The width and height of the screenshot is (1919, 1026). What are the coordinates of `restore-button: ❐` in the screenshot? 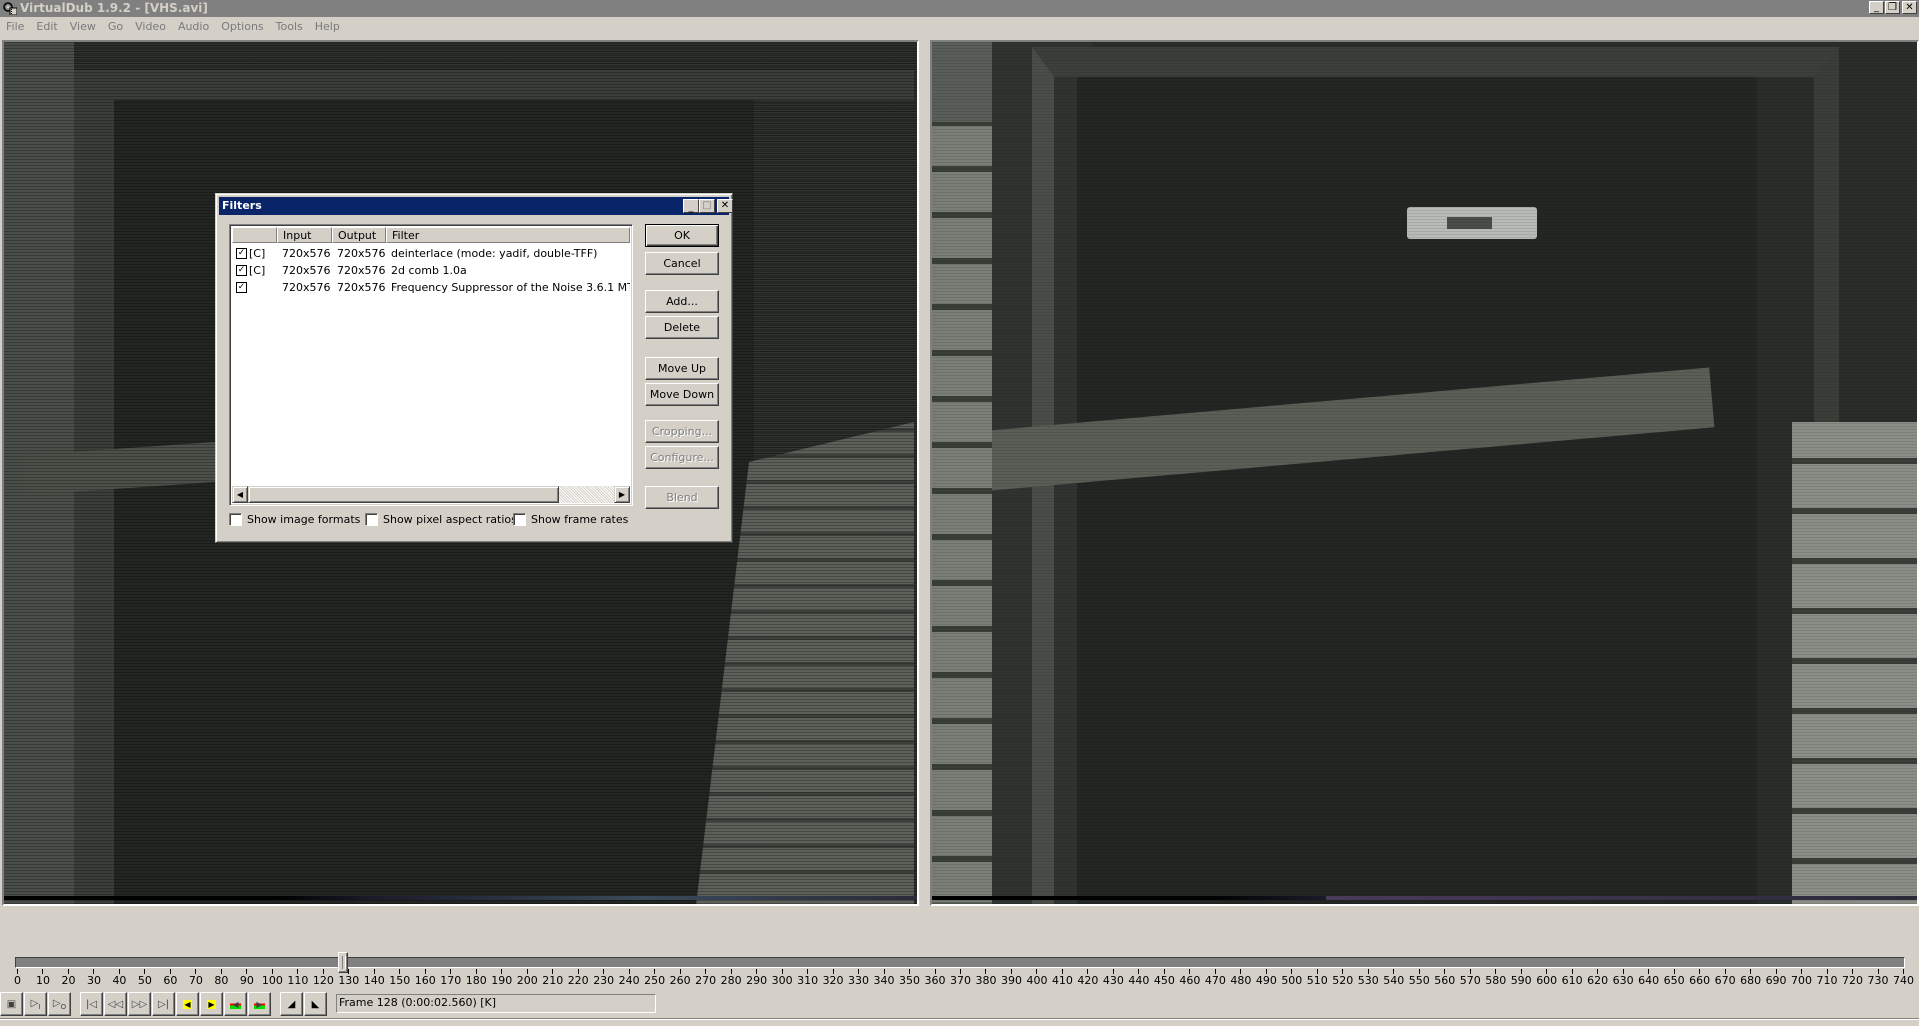 It's located at (1892, 7).